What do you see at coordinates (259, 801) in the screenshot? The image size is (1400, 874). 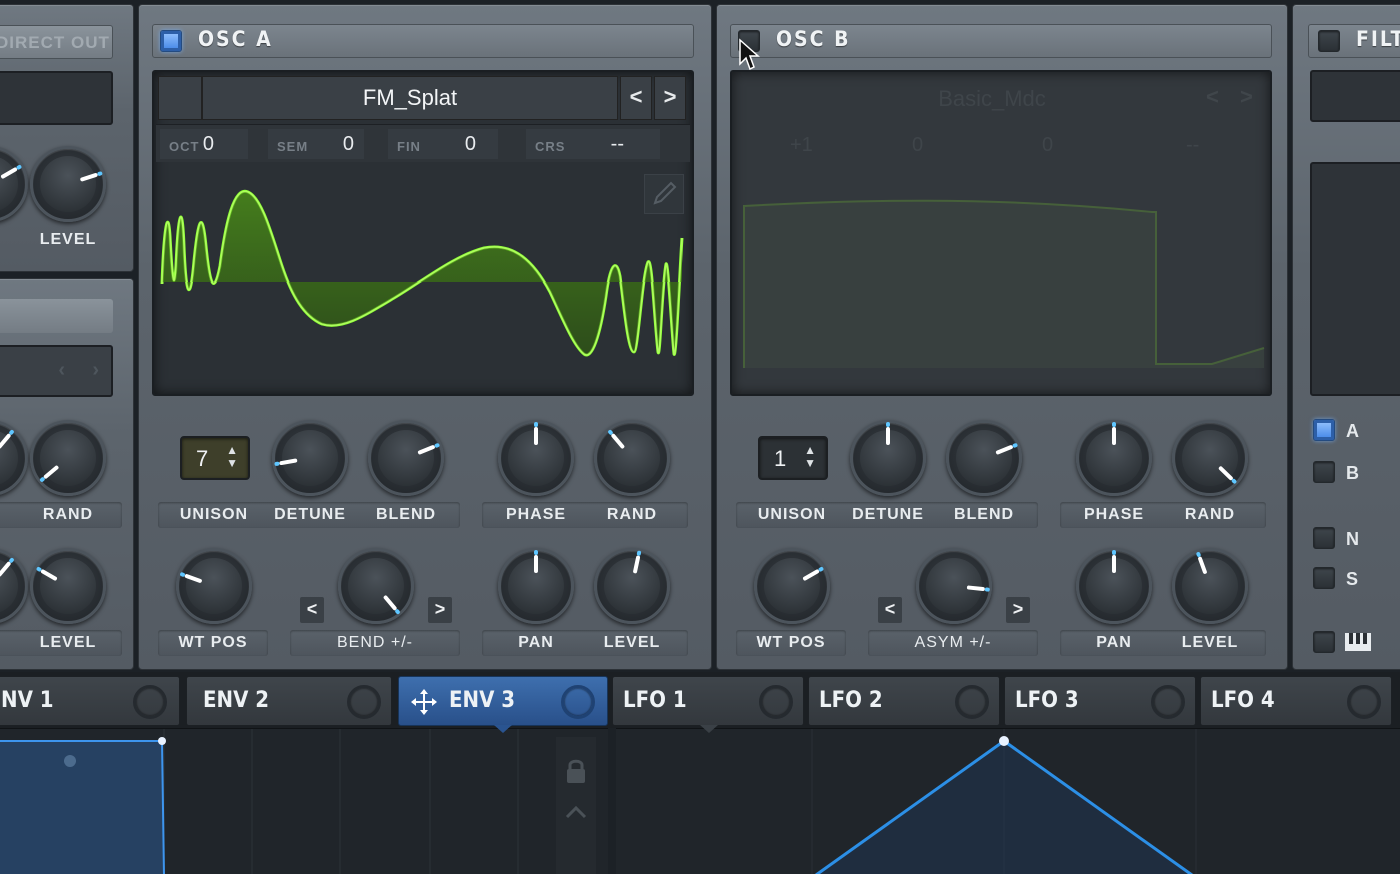 I see `envelope-curve` at bounding box center [259, 801].